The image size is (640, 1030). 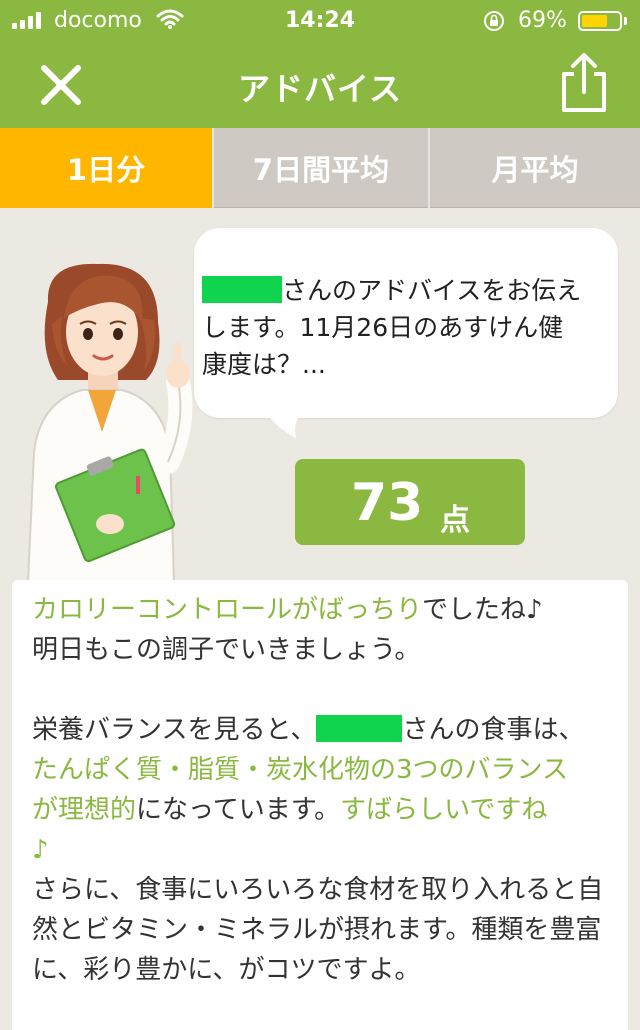 What do you see at coordinates (494, 21) in the screenshot?
I see `rotation-lock-icon` at bounding box center [494, 21].